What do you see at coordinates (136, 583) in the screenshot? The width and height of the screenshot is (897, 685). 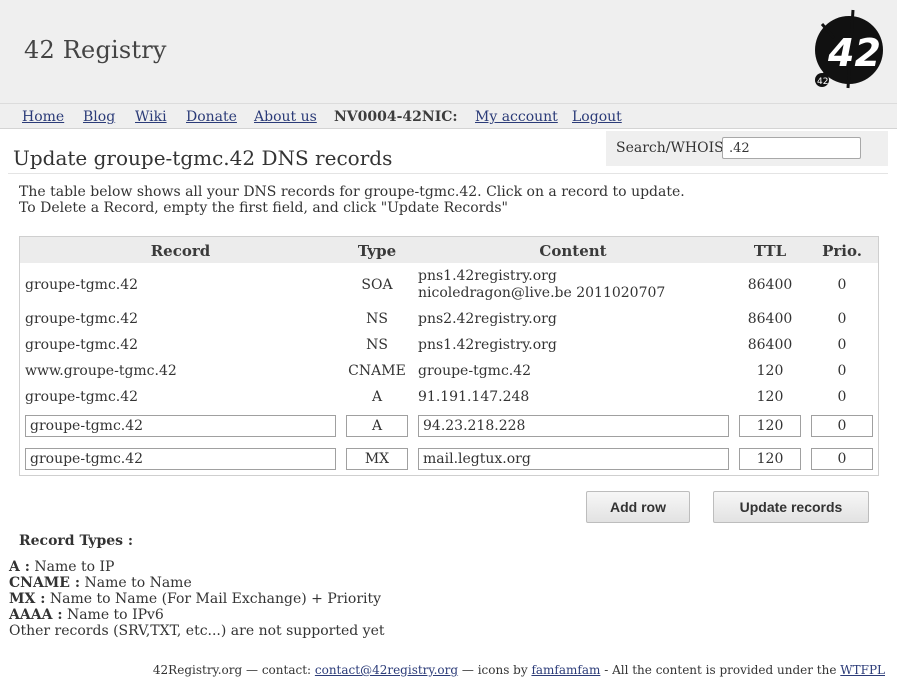 I see `record-type-desc: Name to Name` at bounding box center [136, 583].